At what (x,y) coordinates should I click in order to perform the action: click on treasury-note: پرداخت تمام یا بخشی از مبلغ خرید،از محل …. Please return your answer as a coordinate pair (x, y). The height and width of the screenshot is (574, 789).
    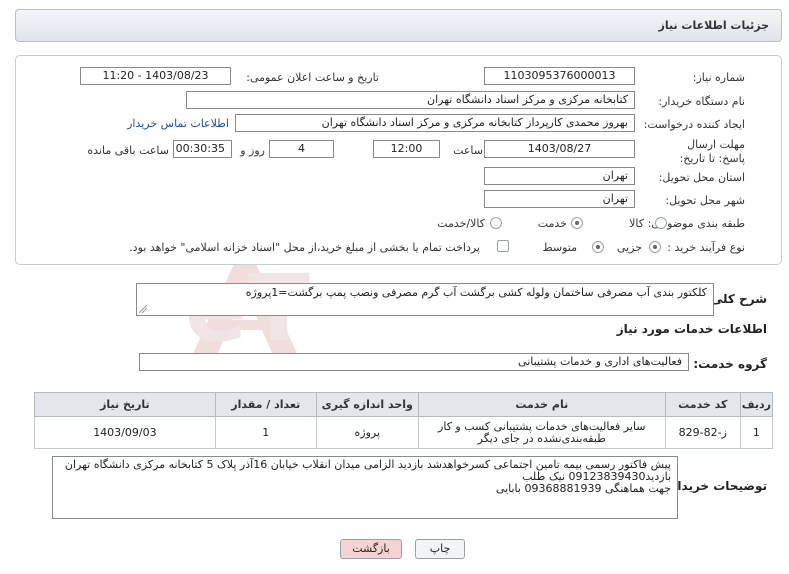
    Looking at the image, I should click on (304, 247).